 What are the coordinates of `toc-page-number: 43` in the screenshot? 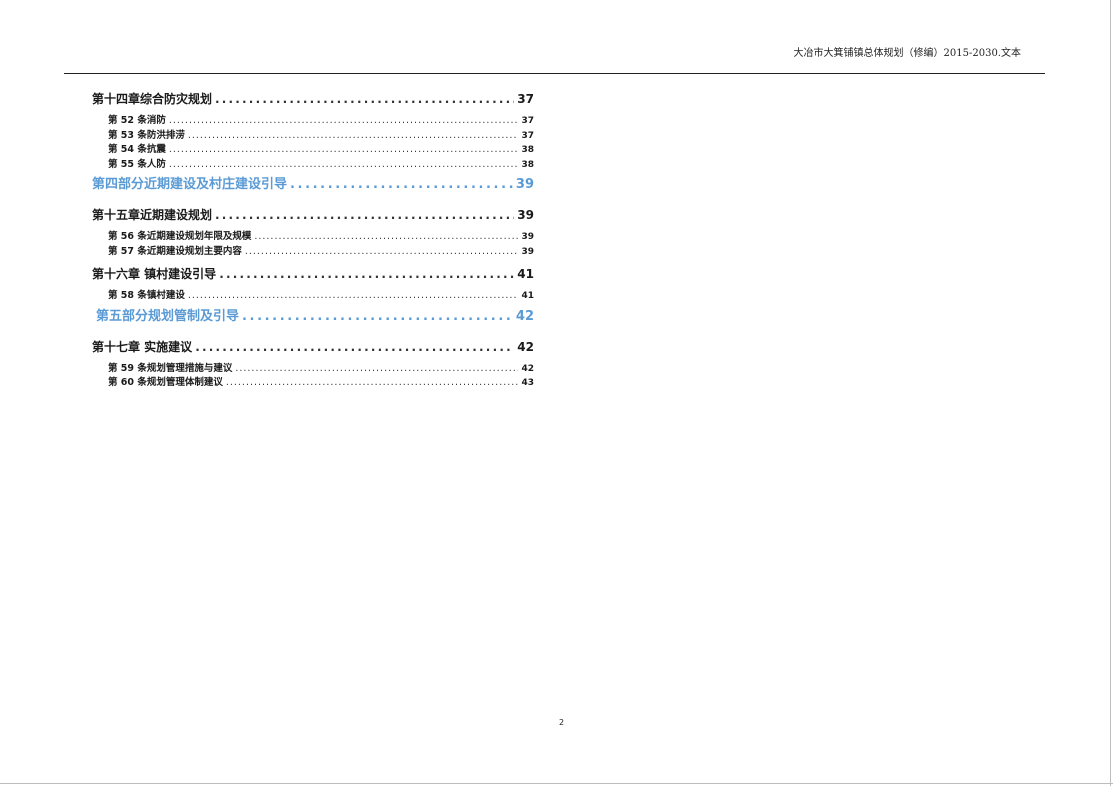 It's located at (527, 383).